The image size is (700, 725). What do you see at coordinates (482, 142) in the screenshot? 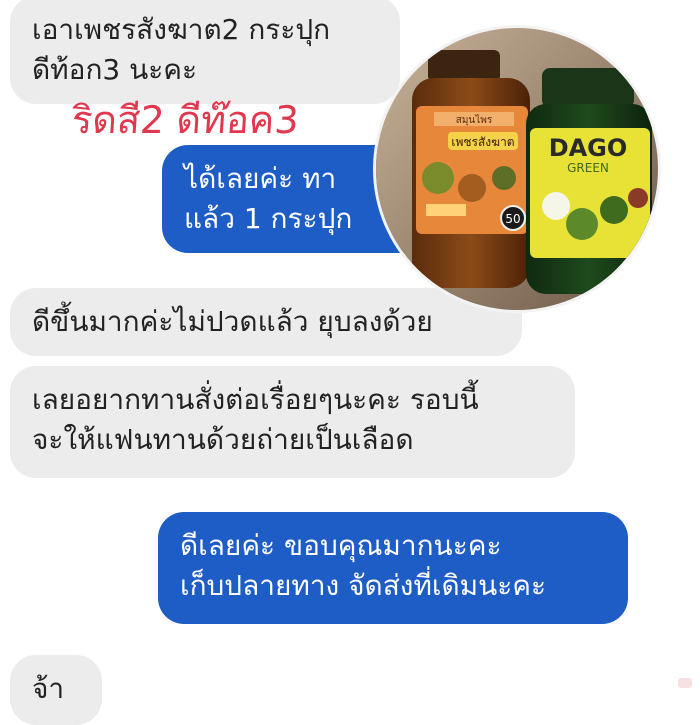
I see `svg-text: เพชรสังฆาต` at bounding box center [482, 142].